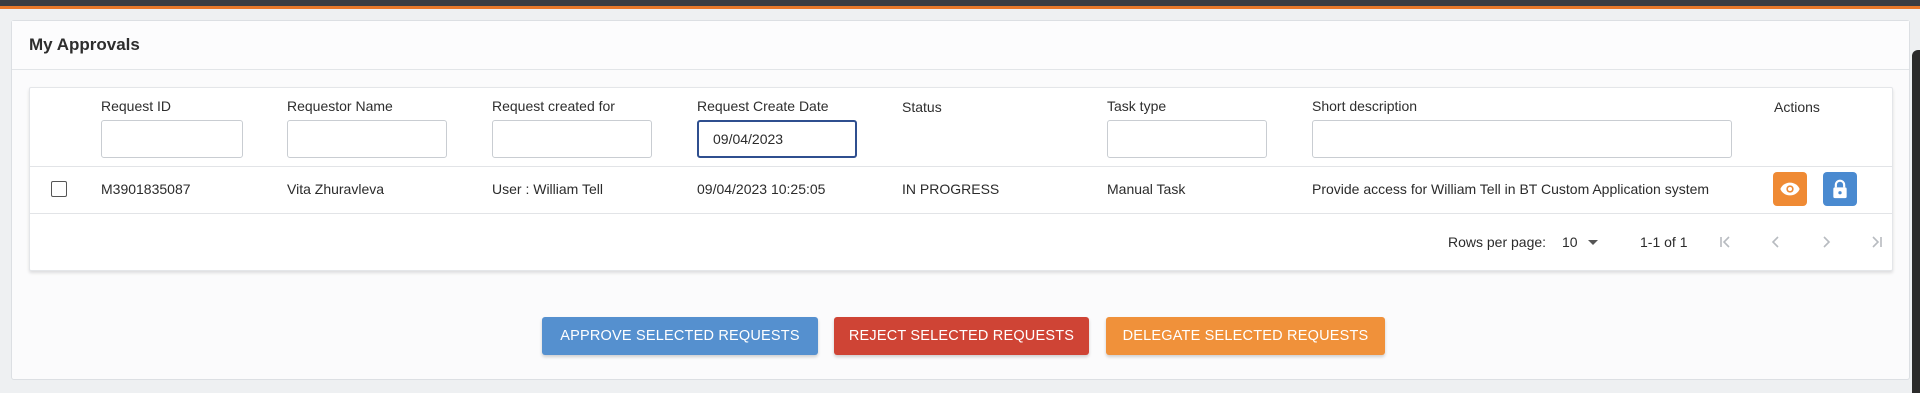  I want to click on column-header-request-create-date: Request Create Date, so click(763, 106).